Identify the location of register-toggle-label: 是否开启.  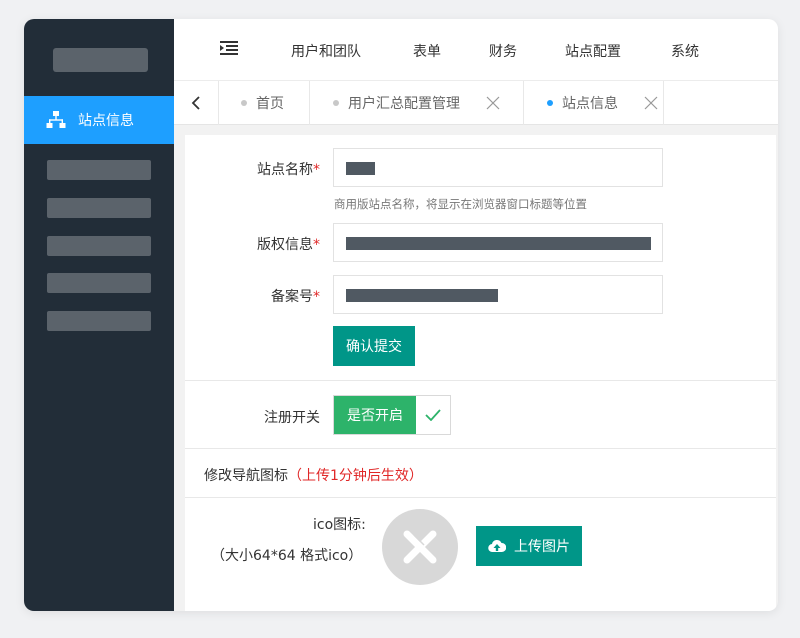
(375, 415).